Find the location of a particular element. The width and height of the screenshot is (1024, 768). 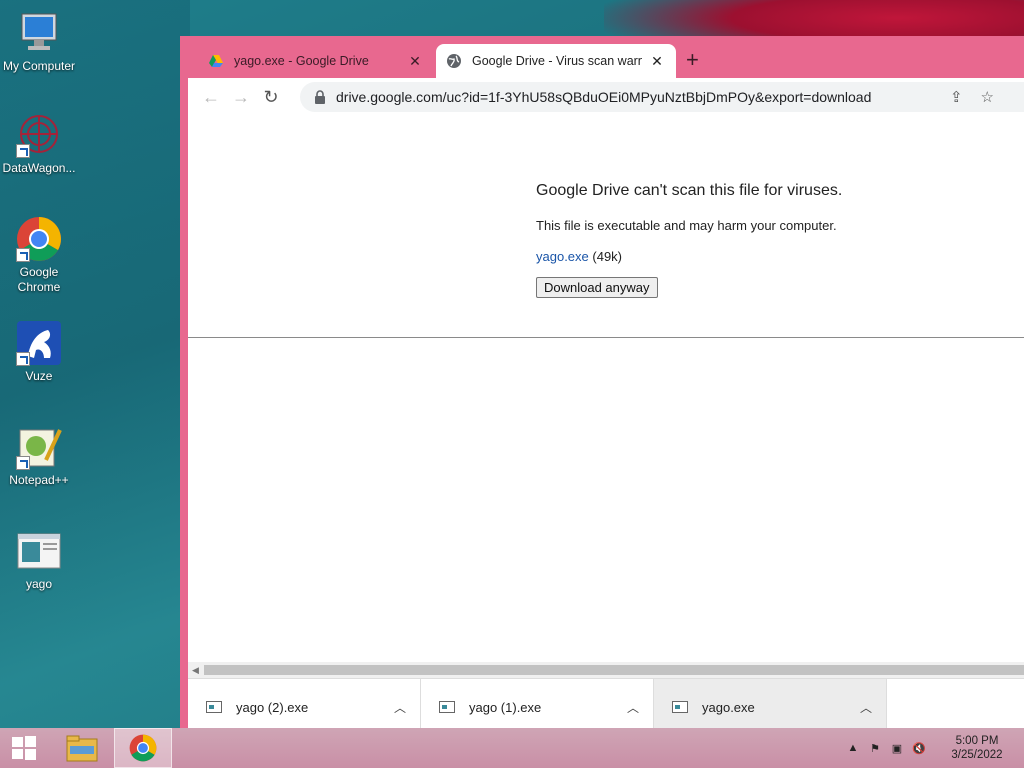

reload-icon: ↻ is located at coordinates (271, 97).